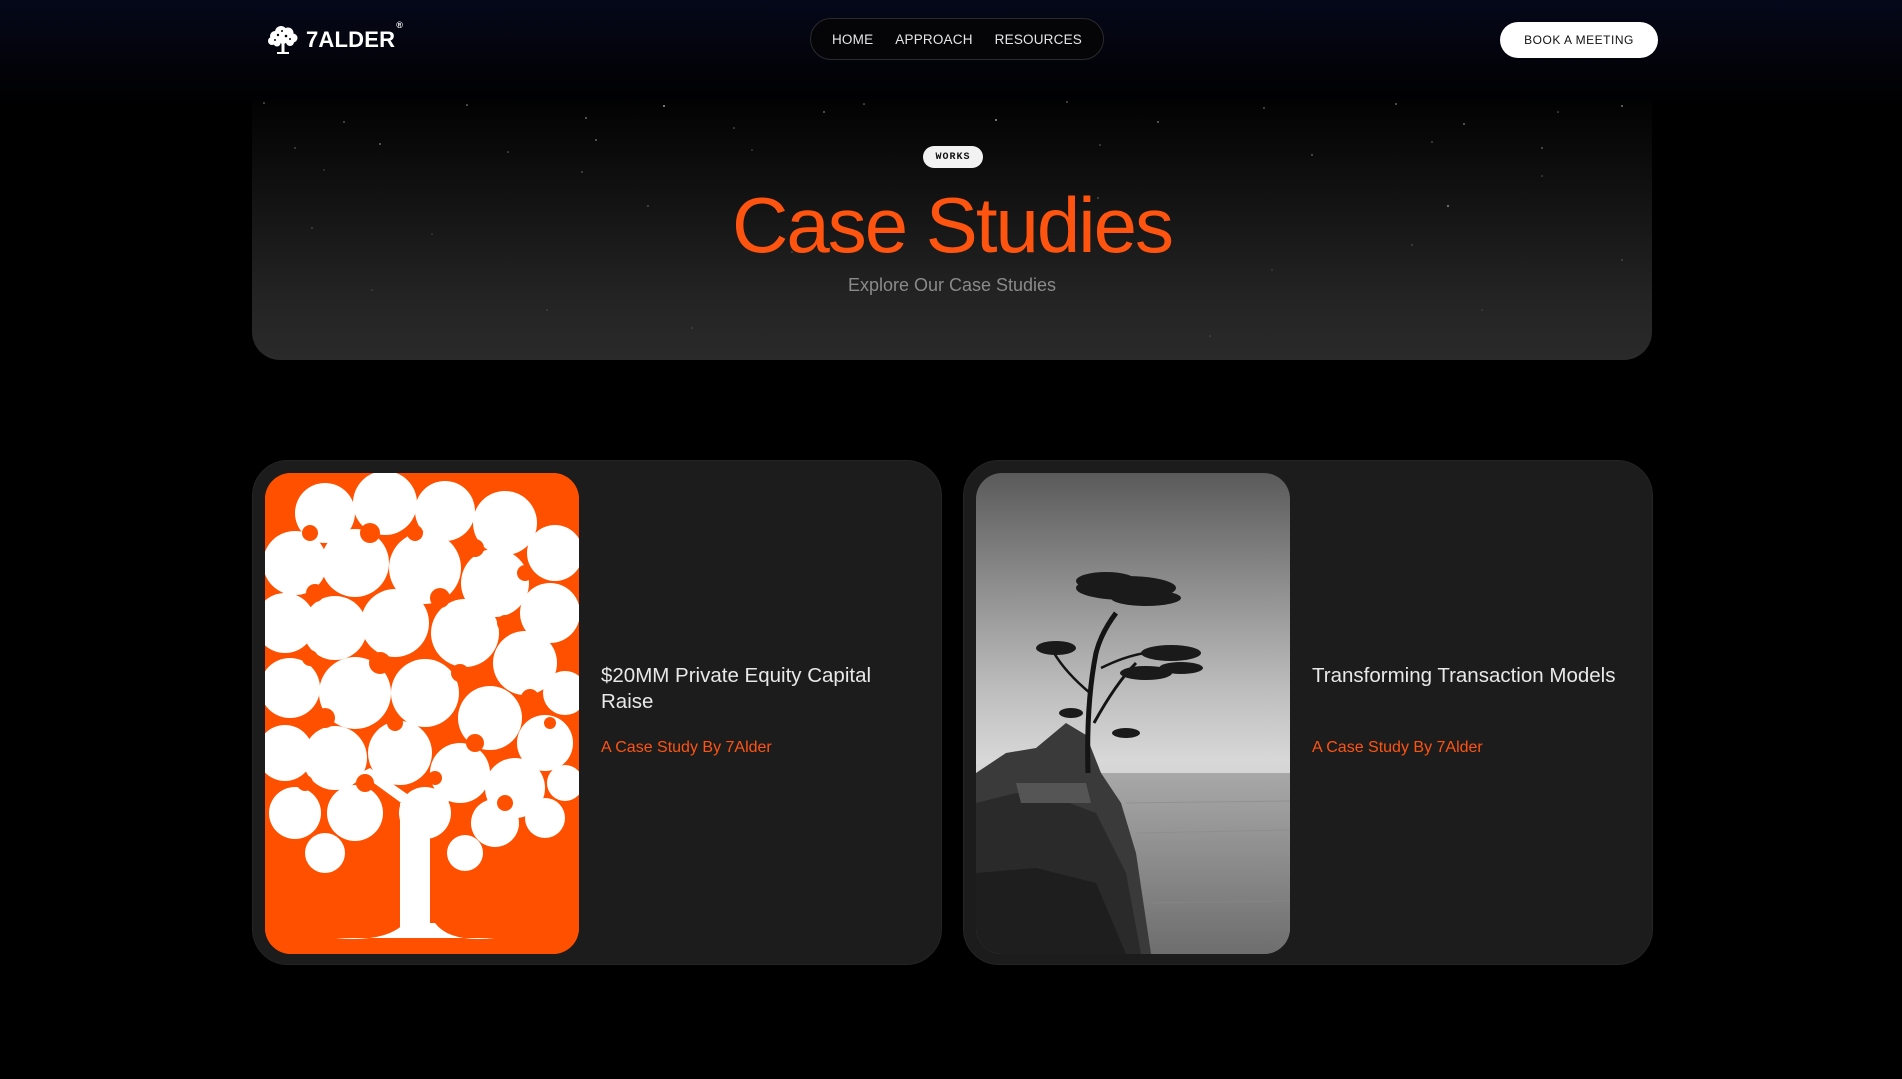  I want to click on page-title: Case Studies, so click(953, 225).